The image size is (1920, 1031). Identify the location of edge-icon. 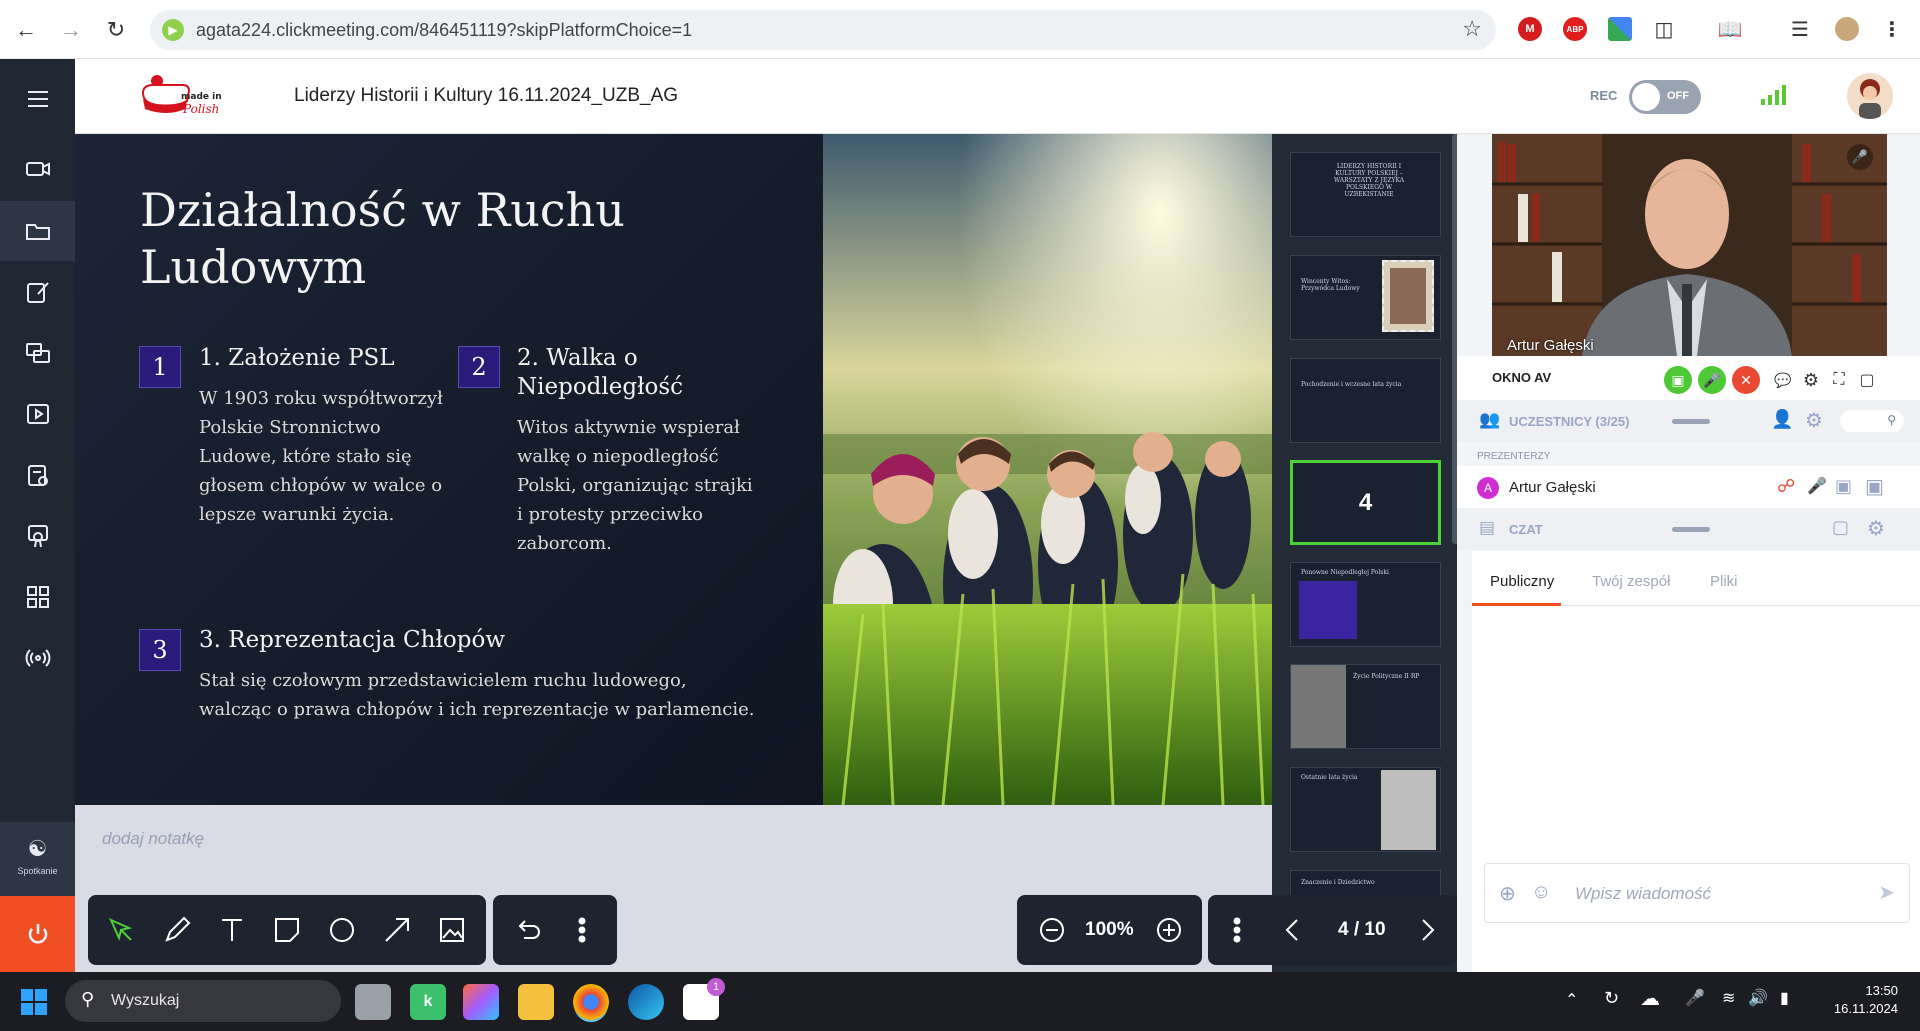
(646, 1002).